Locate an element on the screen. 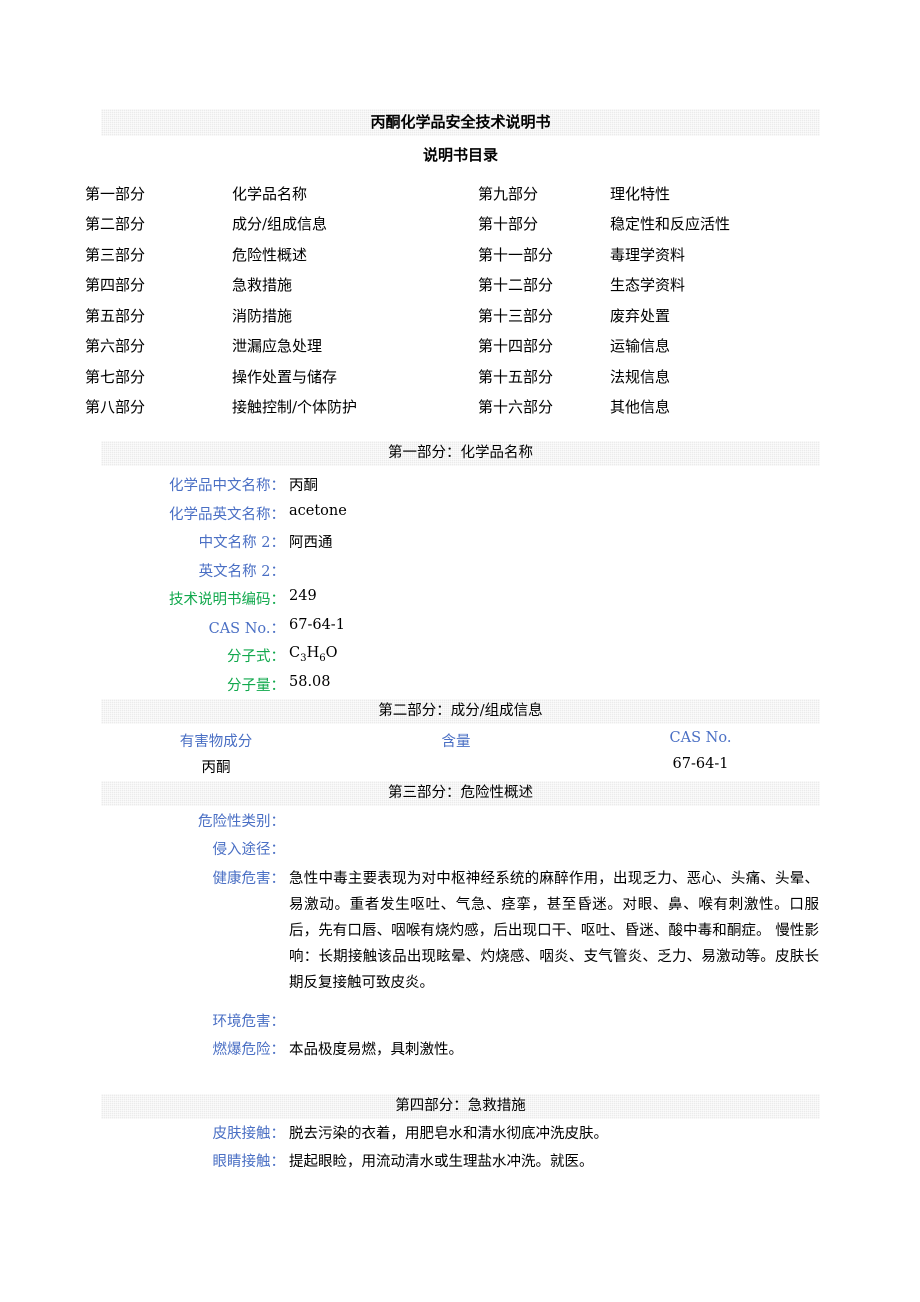 The width and height of the screenshot is (920, 1302). toc-right-number: 第十二部分 is located at coordinates (516, 285).